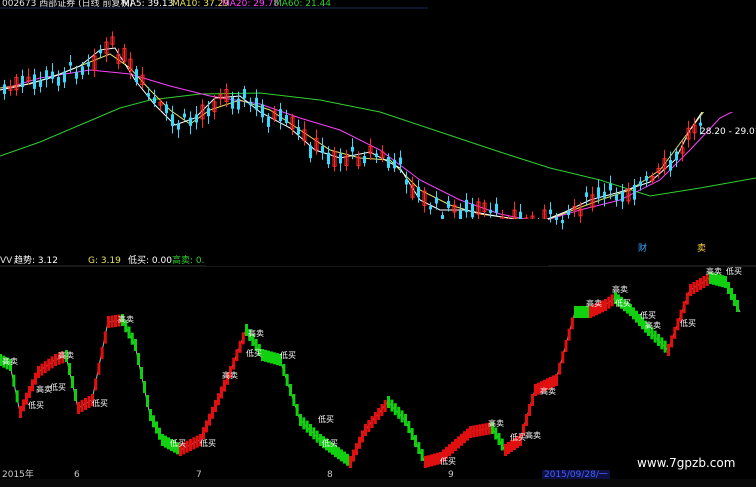 The width and height of the screenshot is (756, 487). Describe the element at coordinates (148, 4) in the screenshot. I see `ma5-label: MA5: 39.13` at that location.